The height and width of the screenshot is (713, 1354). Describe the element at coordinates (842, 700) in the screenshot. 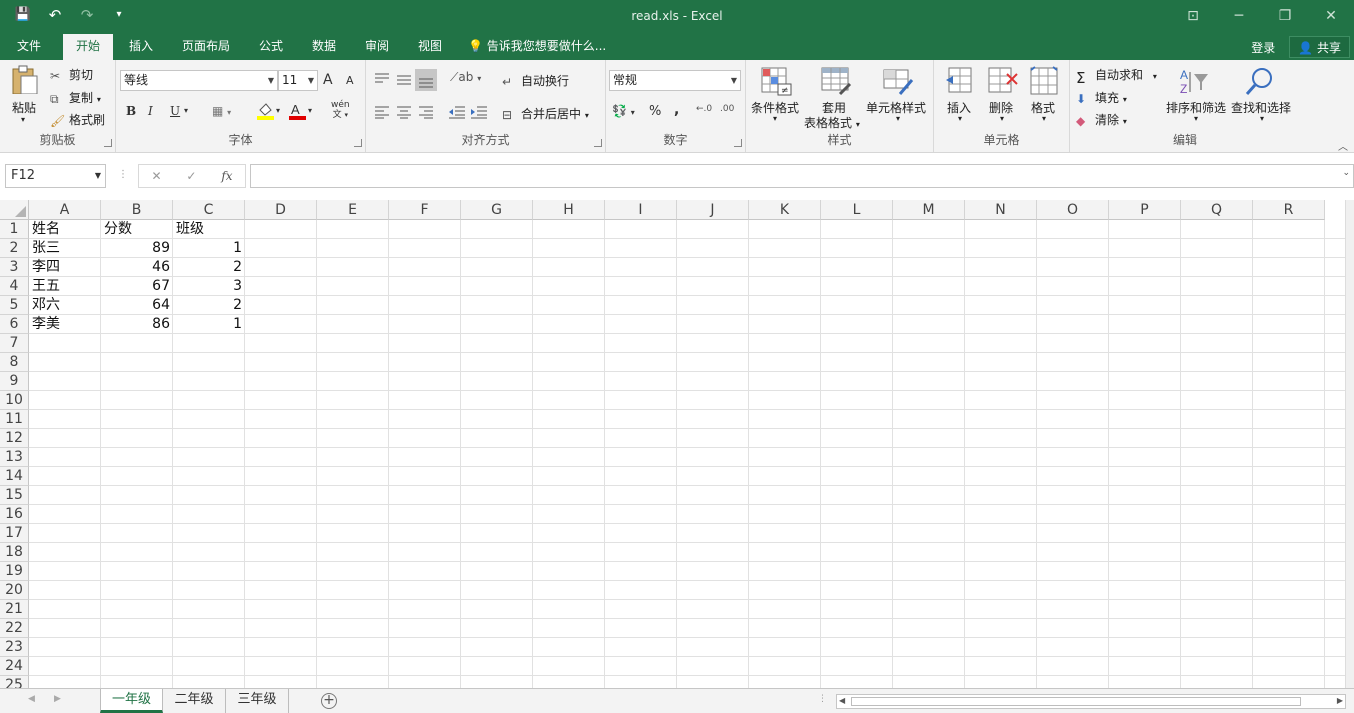

I see `scroll-left-icon: ◀` at that location.